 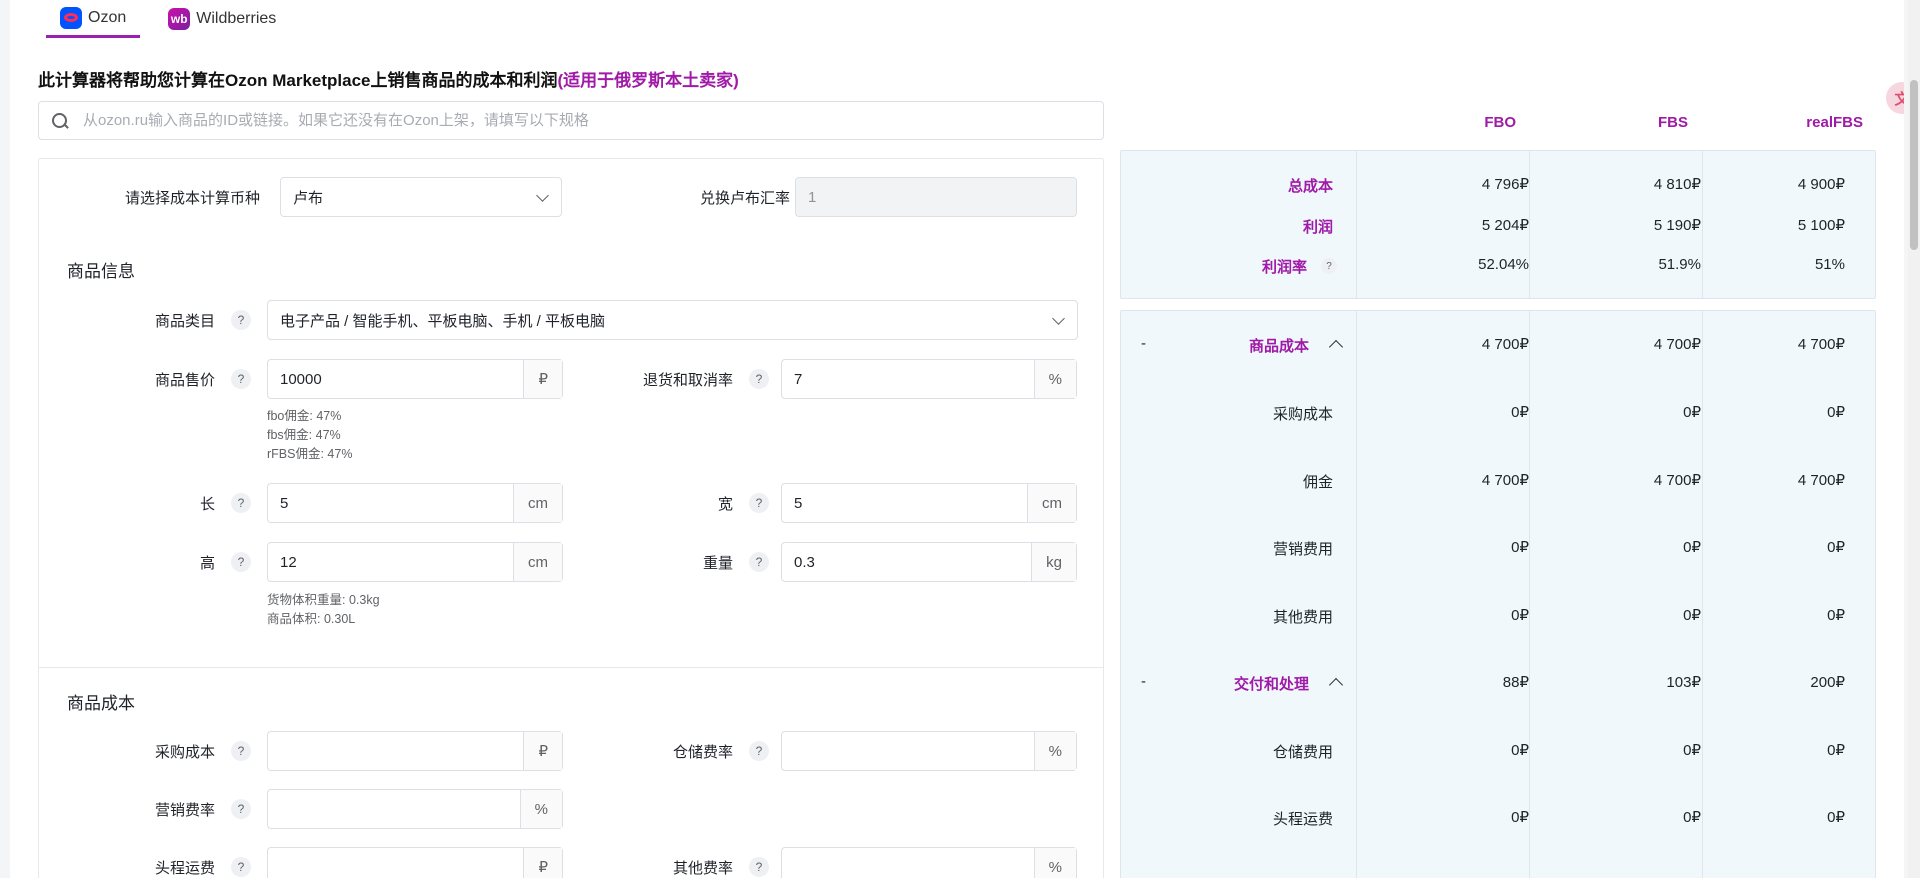 I want to click on profit-label: 利润, so click(x=1317, y=227).